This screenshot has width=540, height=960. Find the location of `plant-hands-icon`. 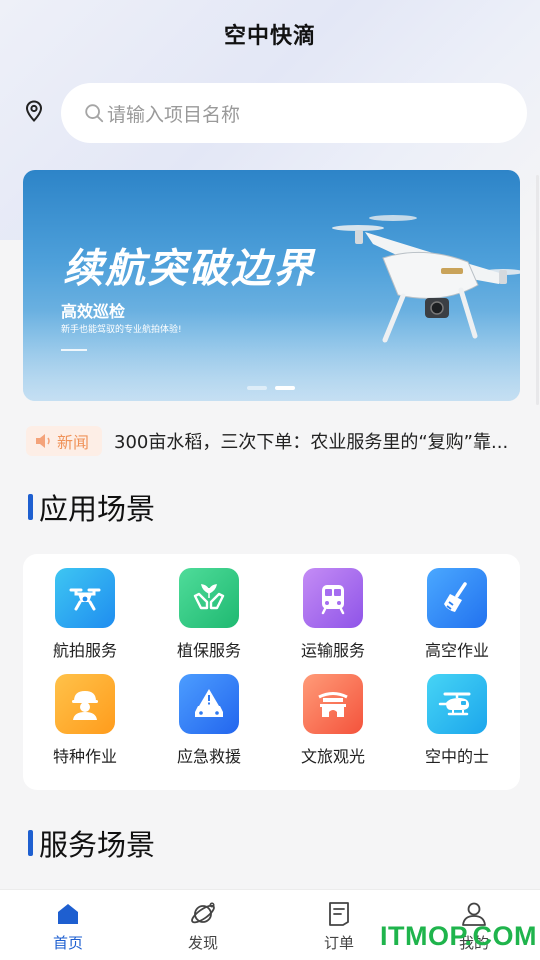

plant-hands-icon is located at coordinates (209, 598).